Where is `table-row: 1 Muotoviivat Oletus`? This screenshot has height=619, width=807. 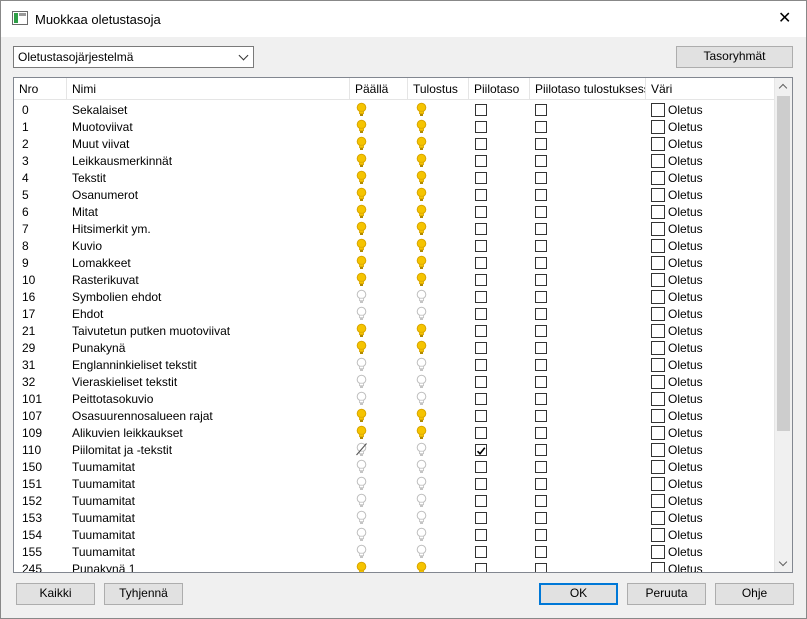
table-row: 1 Muotoviivat Oletus is located at coordinates (394, 127).